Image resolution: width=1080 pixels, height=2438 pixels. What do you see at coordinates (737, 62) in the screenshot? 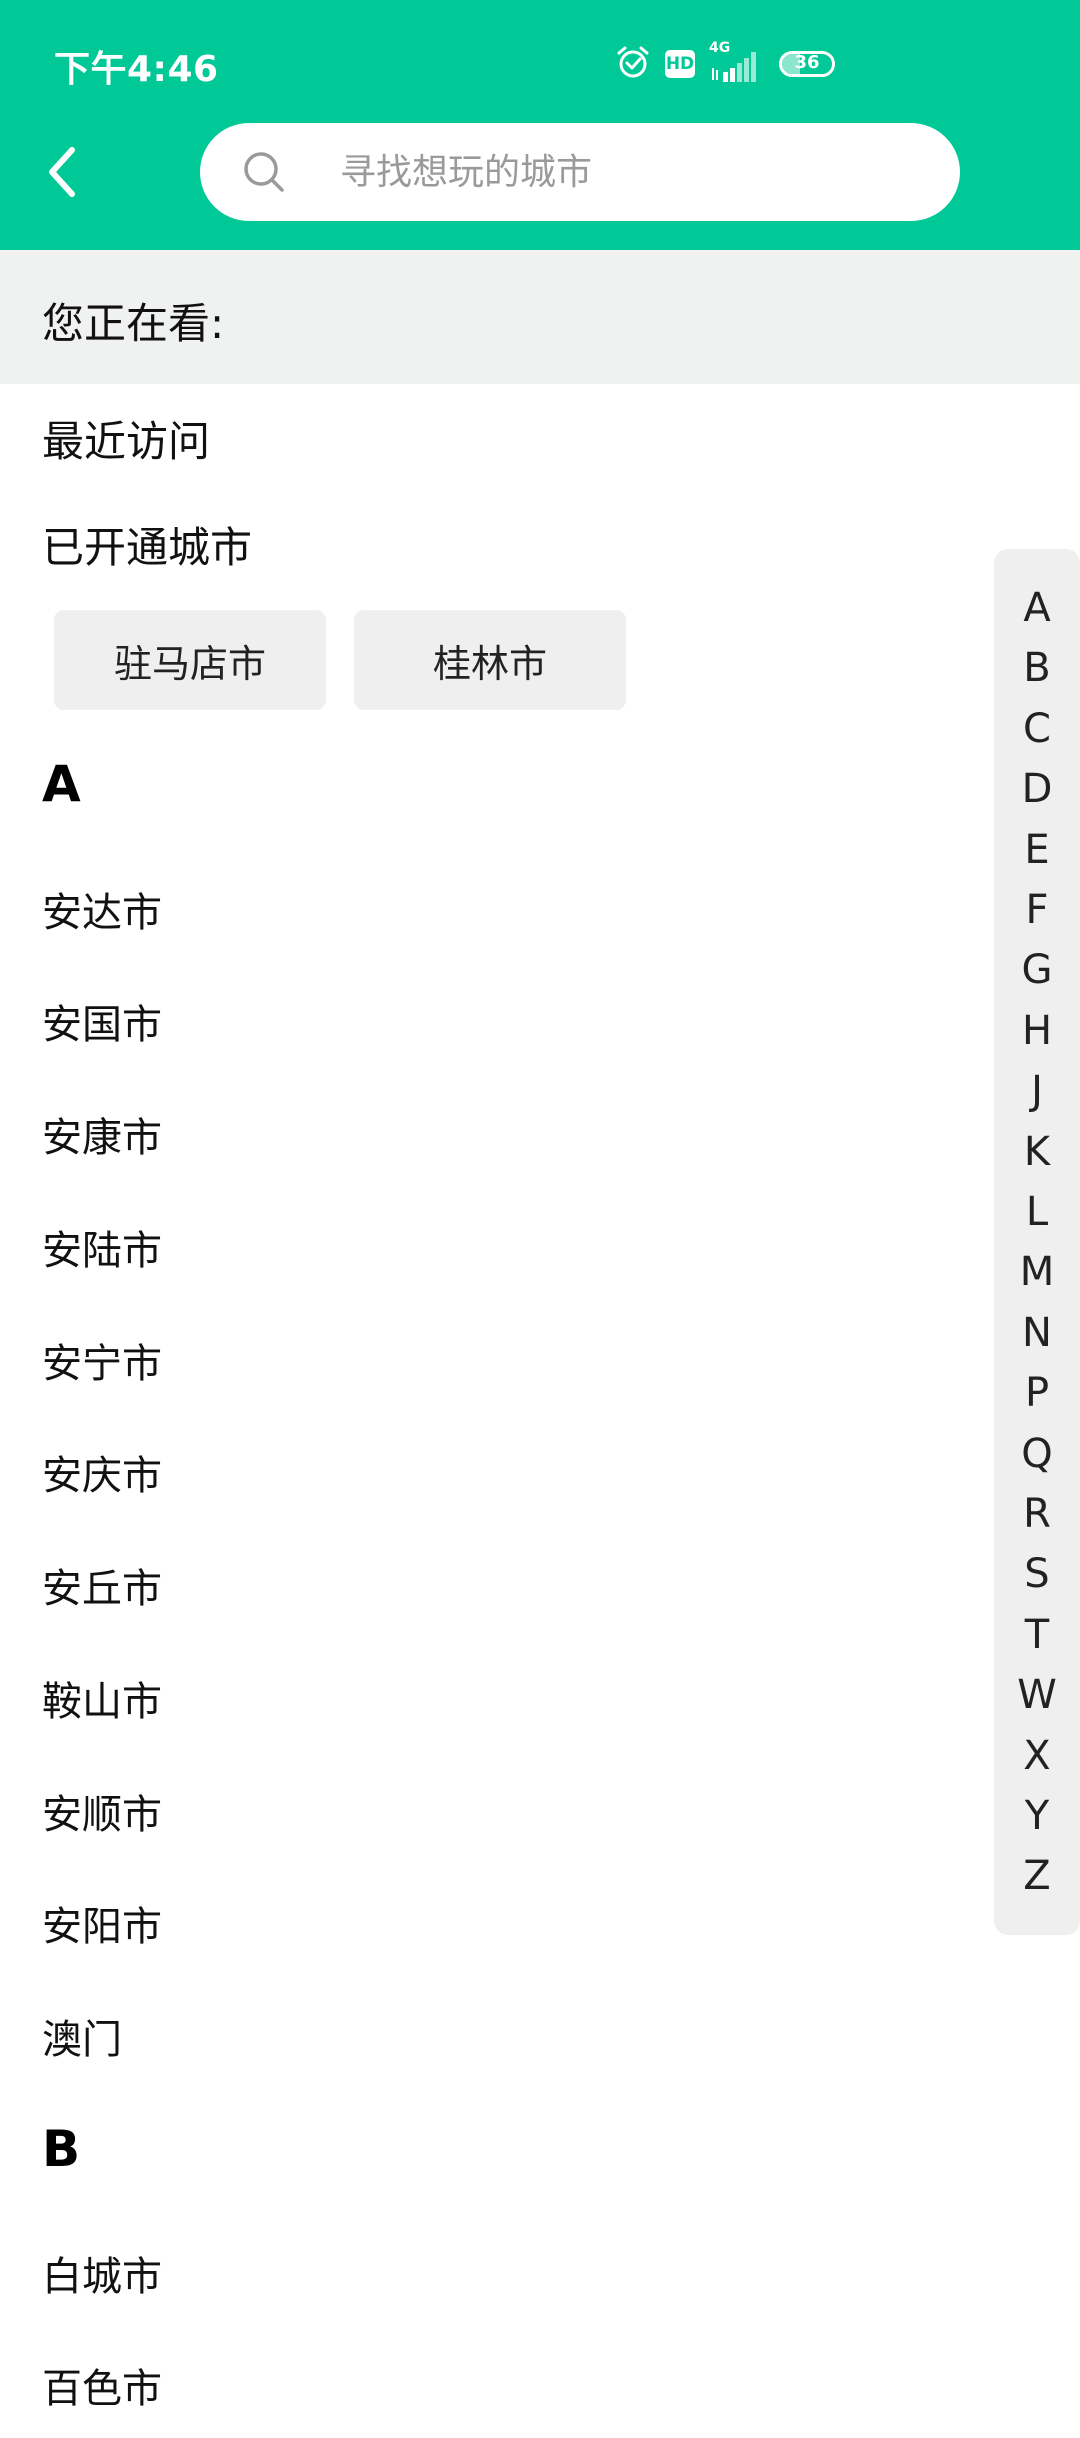
I see `signal-icon: 4G` at bounding box center [737, 62].